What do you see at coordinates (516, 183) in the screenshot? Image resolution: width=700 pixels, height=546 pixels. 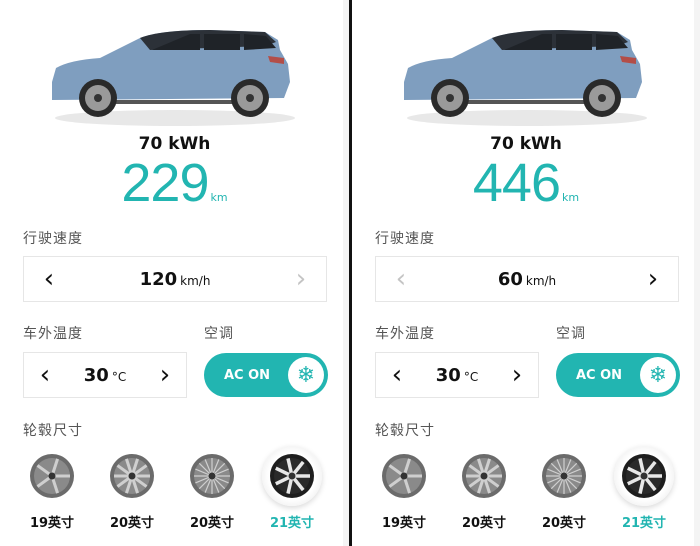 I see `range-value: 446` at bounding box center [516, 183].